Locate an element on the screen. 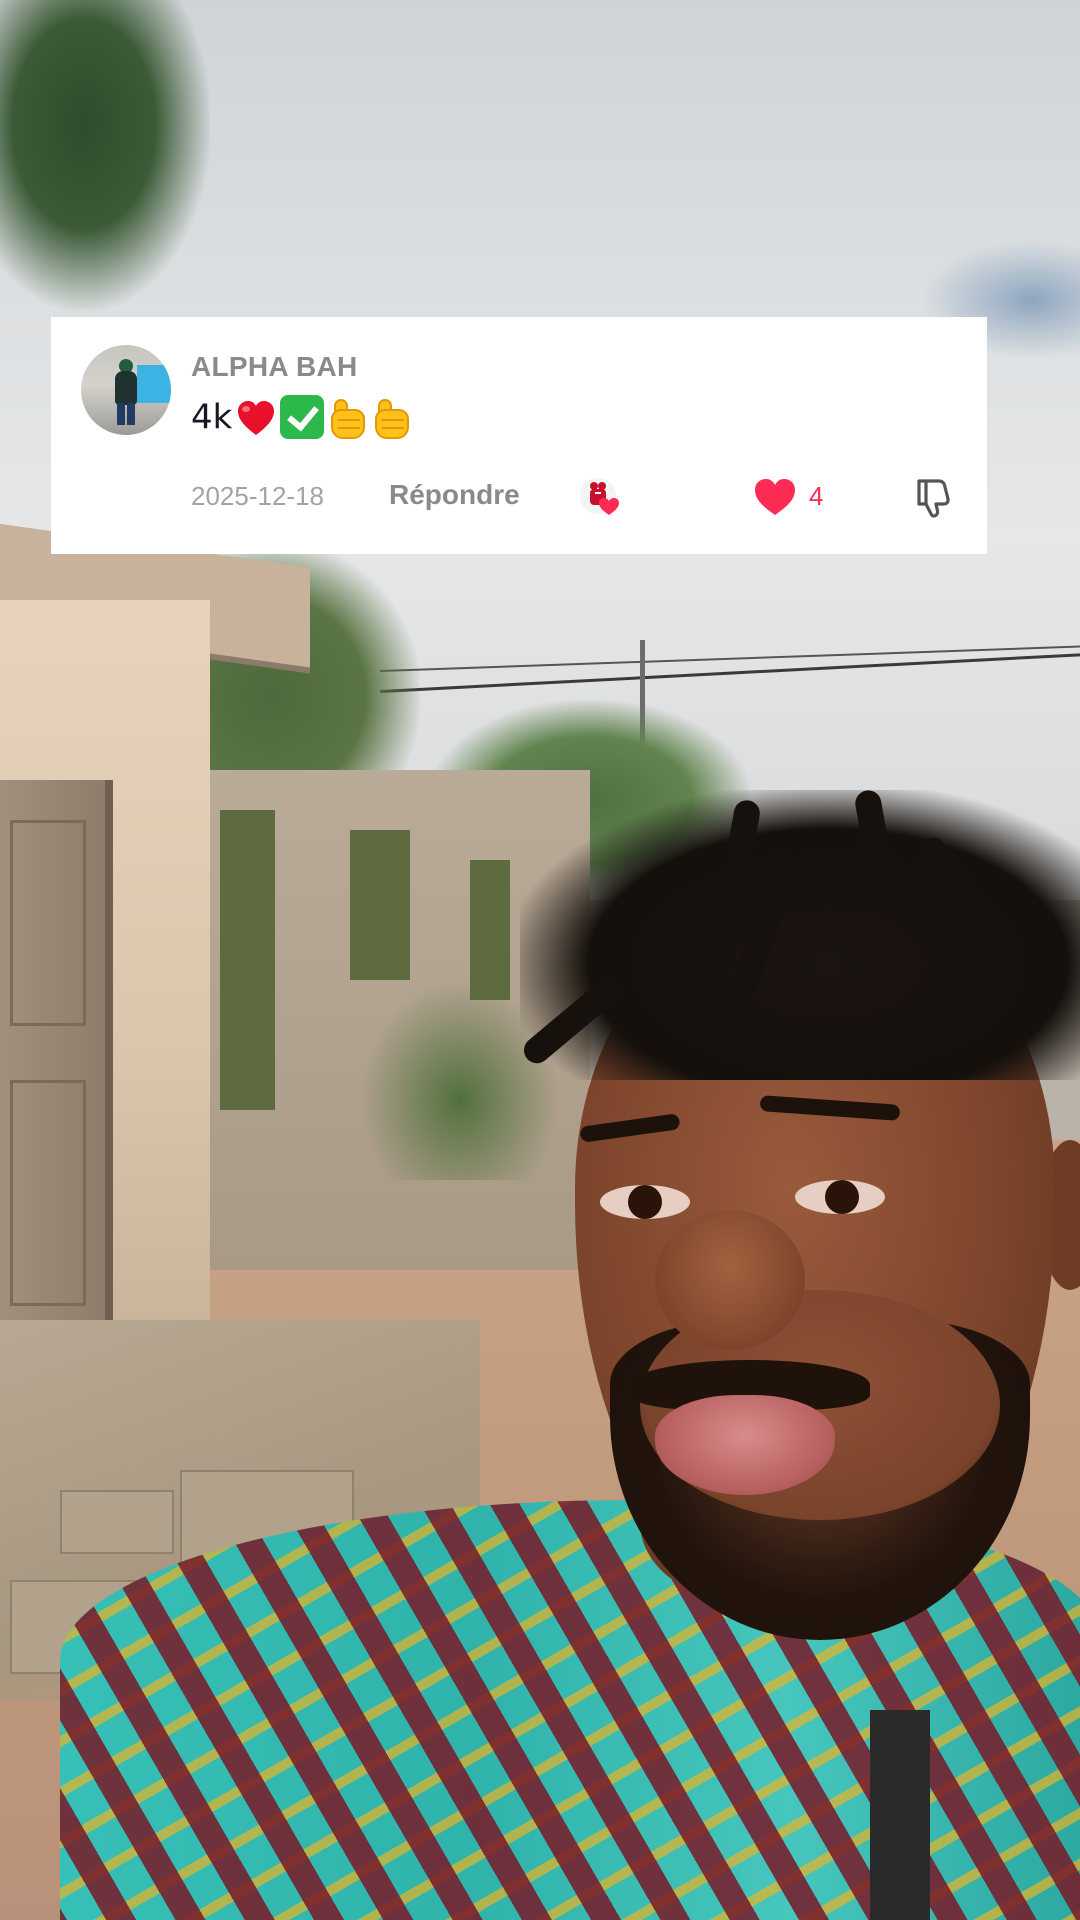  comment-card: ALPHA BAH 4k 2025-12-18 Répondre 4 is located at coordinates (519, 435).